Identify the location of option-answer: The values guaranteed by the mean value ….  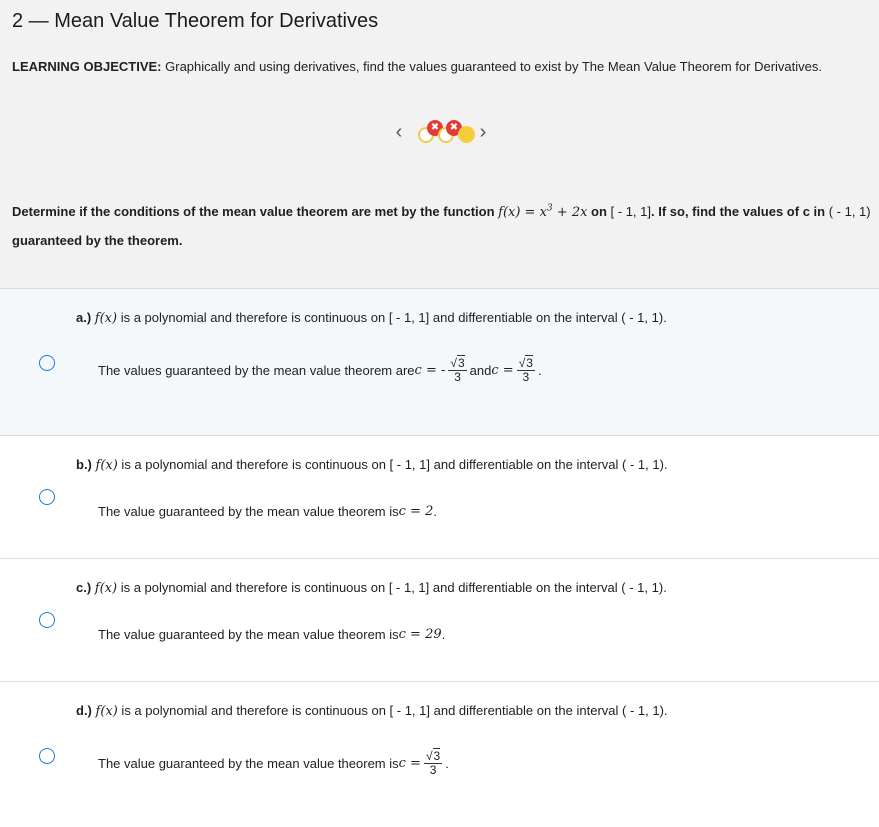
(320, 369).